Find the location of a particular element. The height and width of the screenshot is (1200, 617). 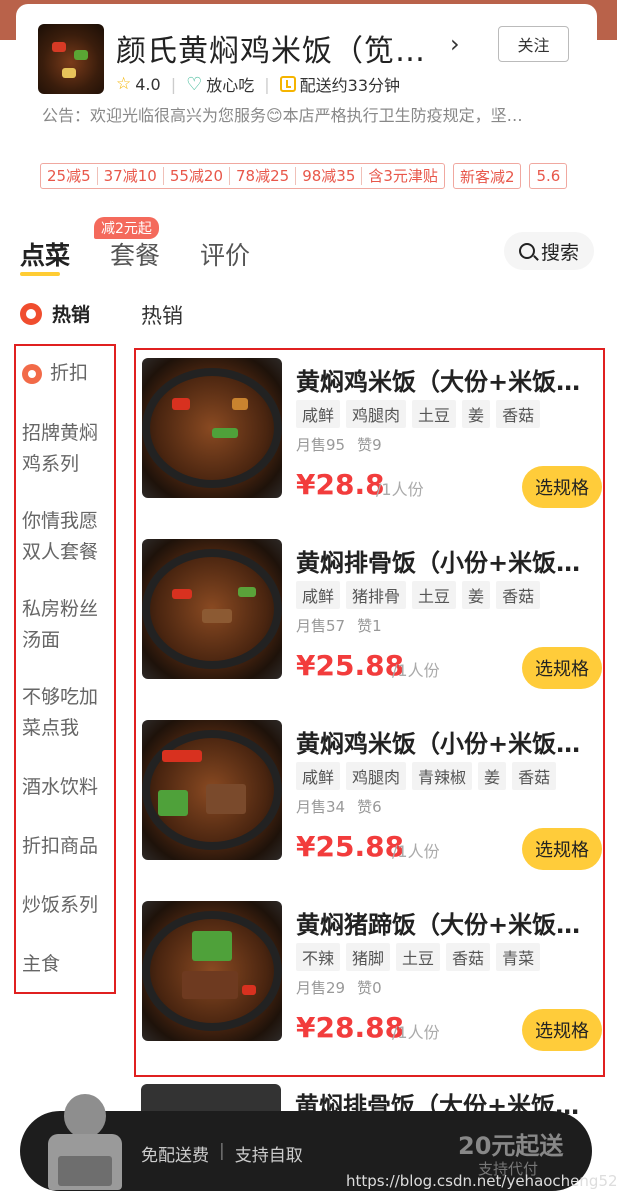

heart-icon: ♡ is located at coordinates (194, 84).